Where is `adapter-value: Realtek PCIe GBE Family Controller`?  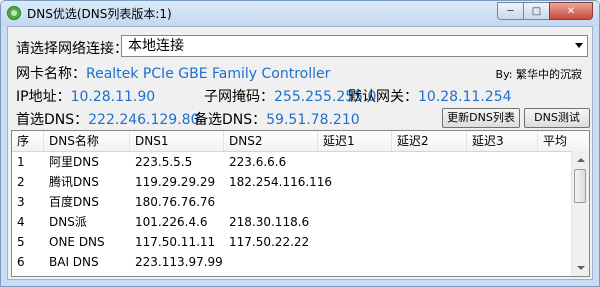
adapter-value: Realtek PCIe GBE Family Controller is located at coordinates (208, 74).